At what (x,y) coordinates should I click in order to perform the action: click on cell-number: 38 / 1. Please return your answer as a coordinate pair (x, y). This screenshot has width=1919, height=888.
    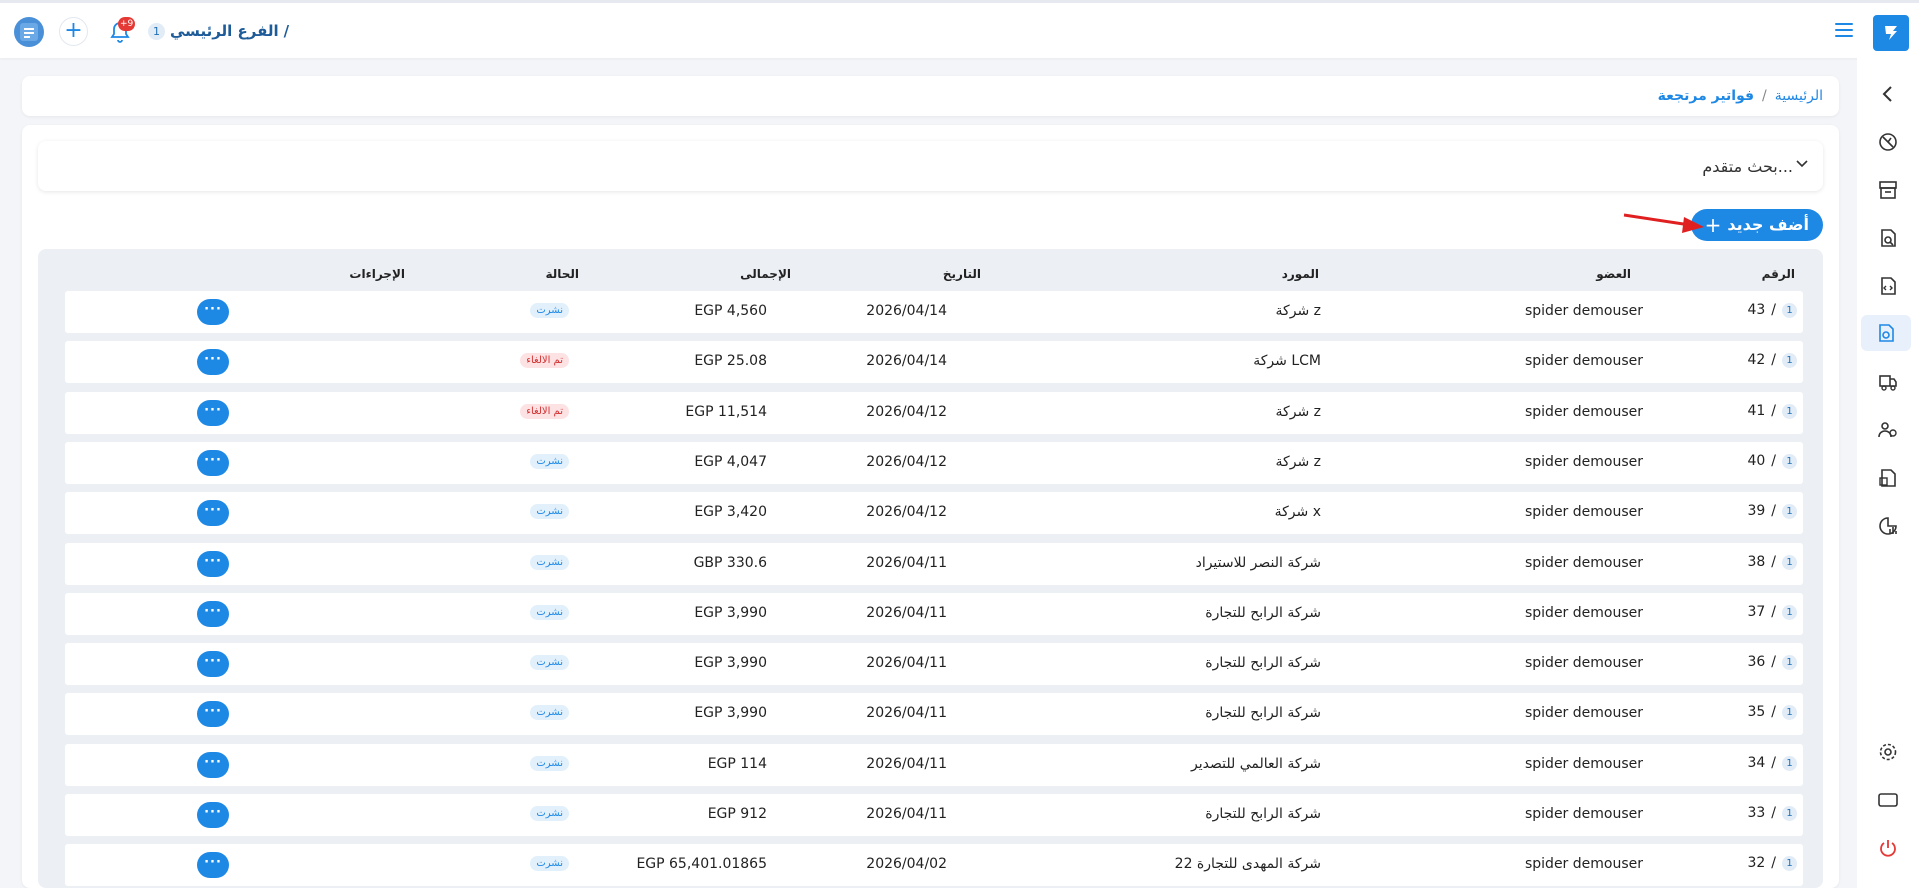
    Looking at the image, I should click on (1772, 562).